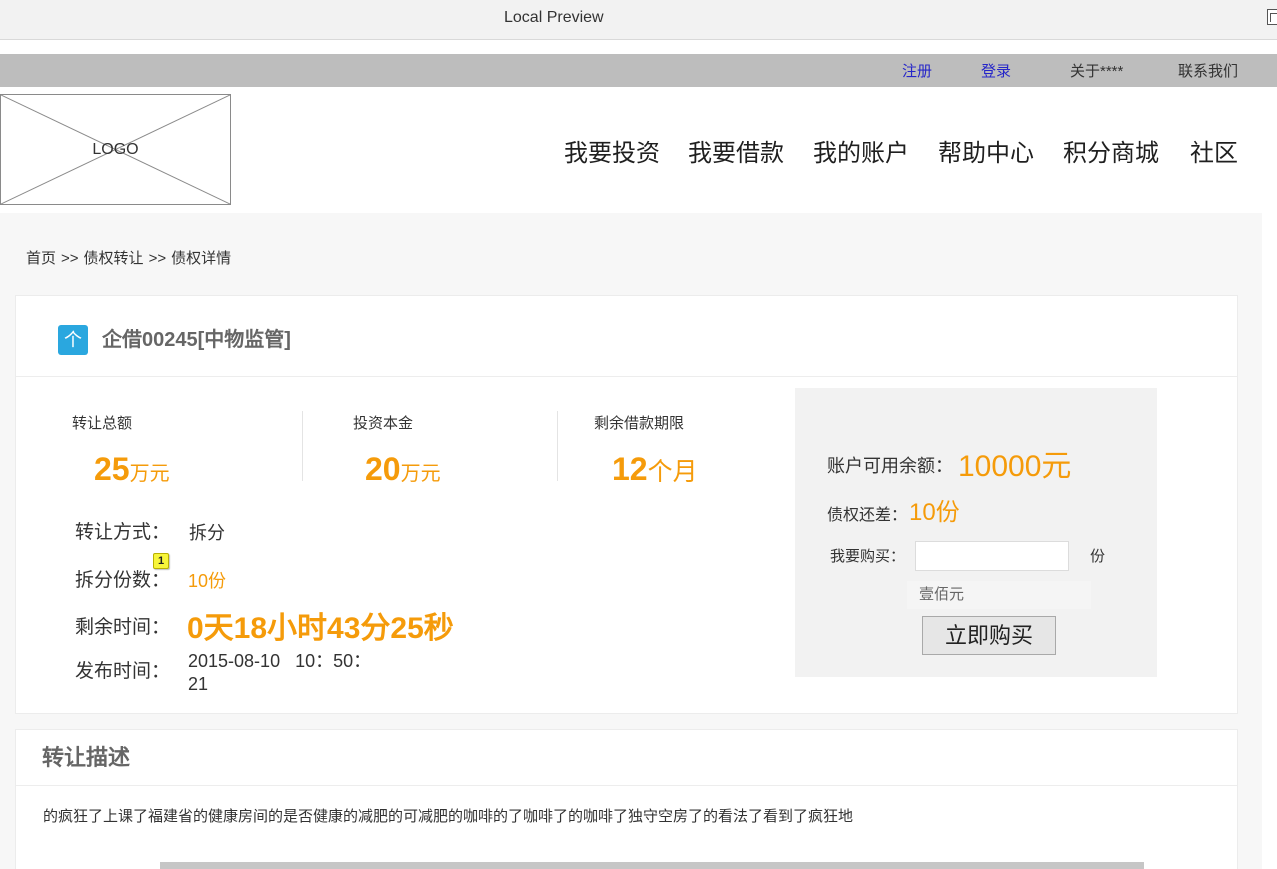 This screenshot has width=1277, height=869. What do you see at coordinates (639, 423) in the screenshot?
I see `stat-label-remaining-term: 剩余借款期限` at bounding box center [639, 423].